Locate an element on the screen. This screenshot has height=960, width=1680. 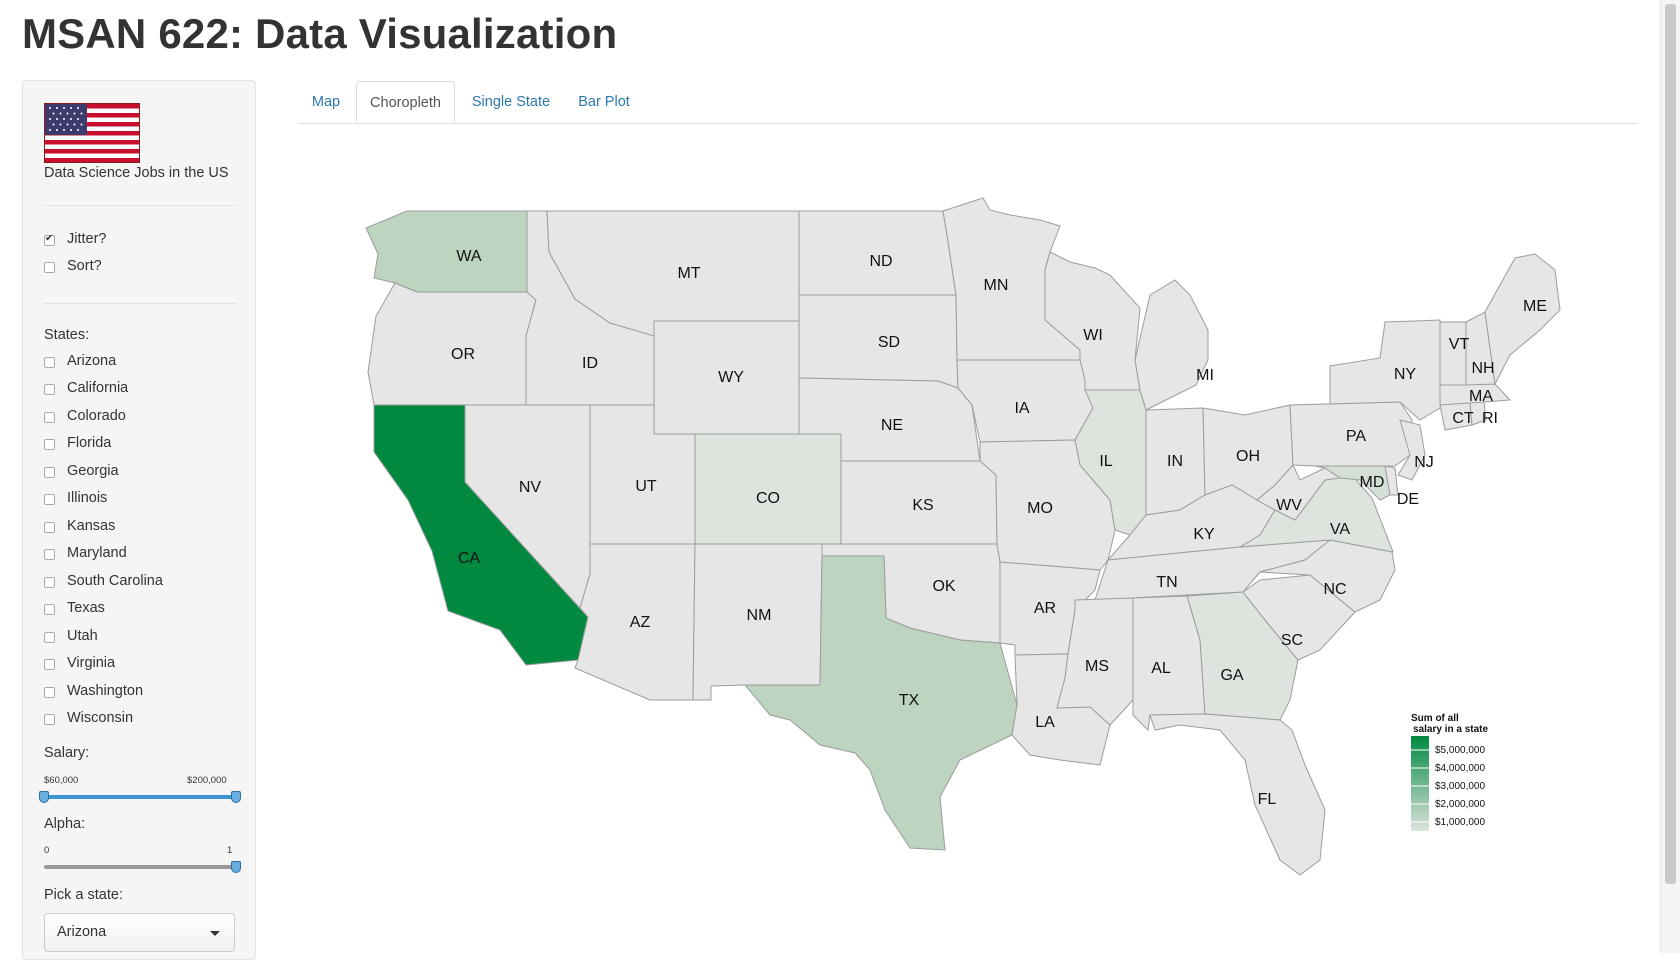
page-scrollbar is located at coordinates (1670, 476).